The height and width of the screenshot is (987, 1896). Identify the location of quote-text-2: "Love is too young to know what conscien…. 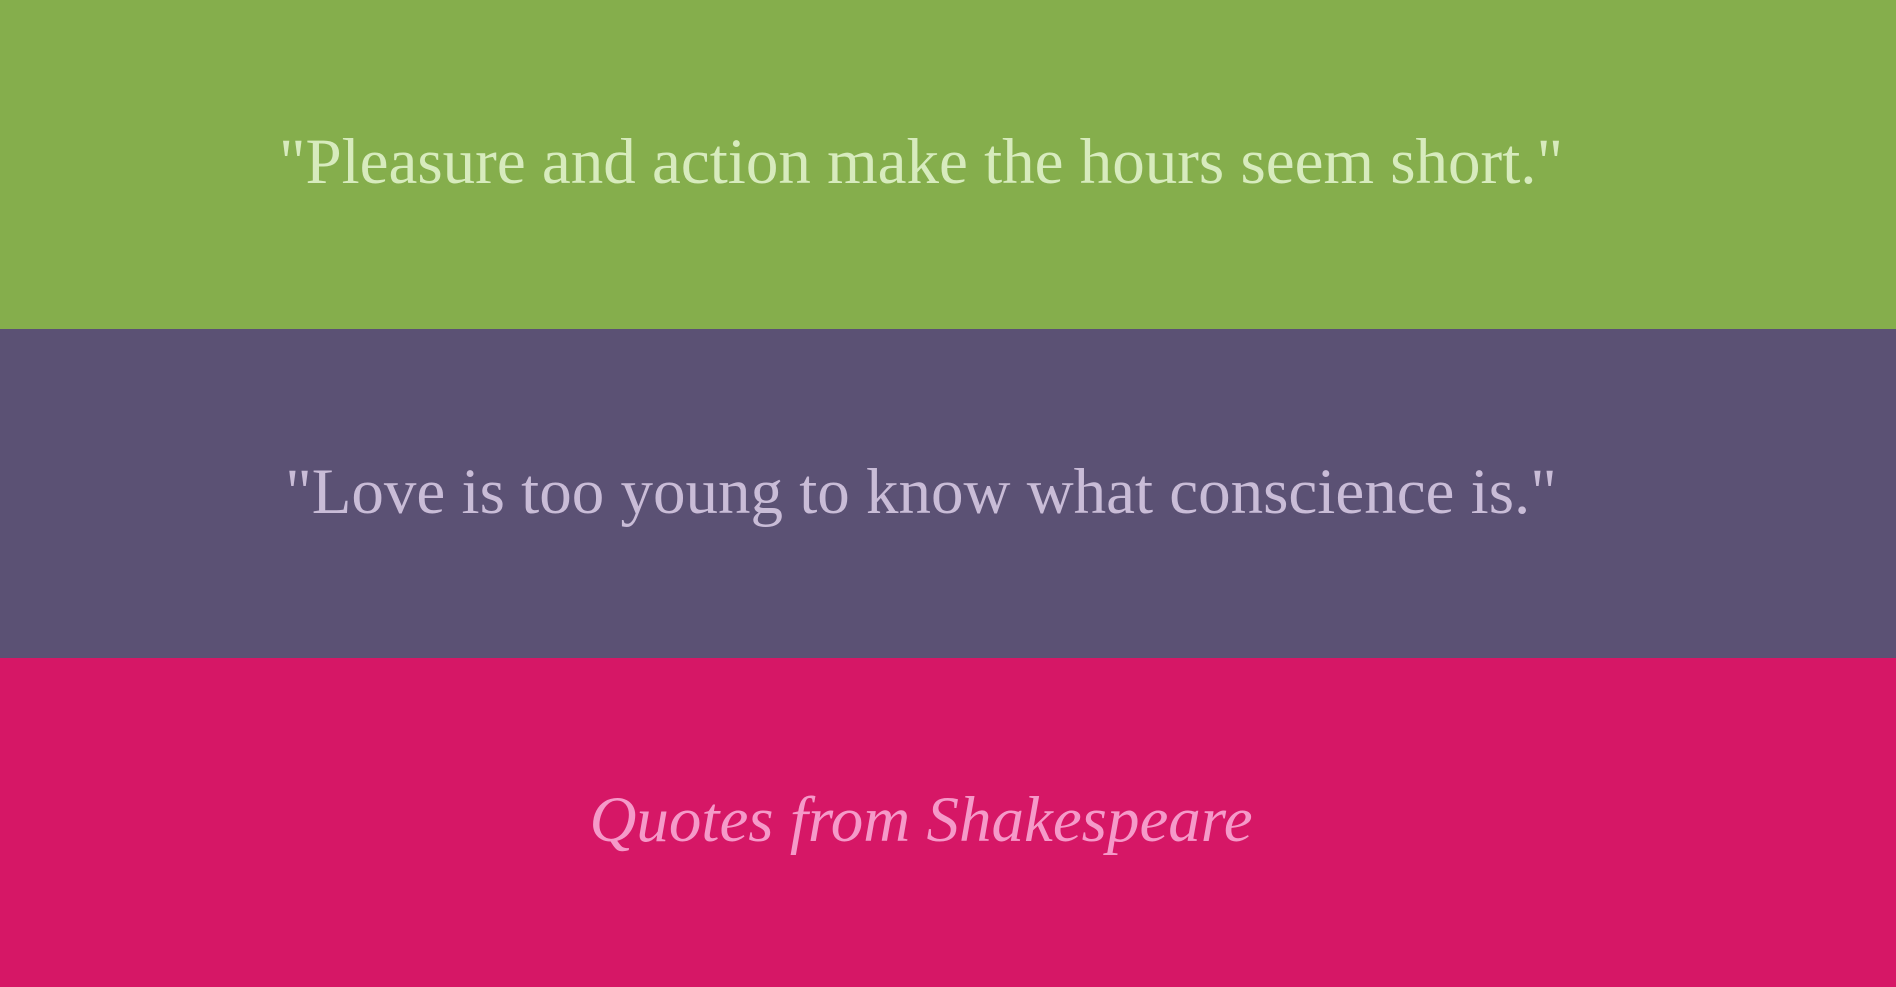
(921, 492).